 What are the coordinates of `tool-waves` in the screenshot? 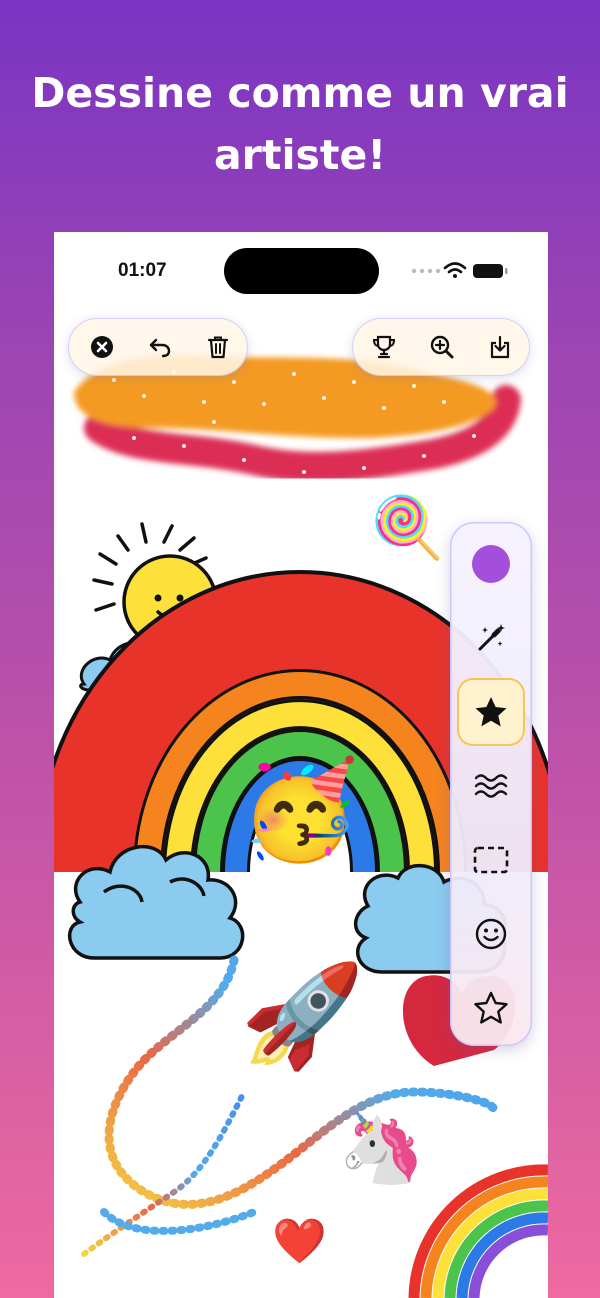 It's located at (491, 786).